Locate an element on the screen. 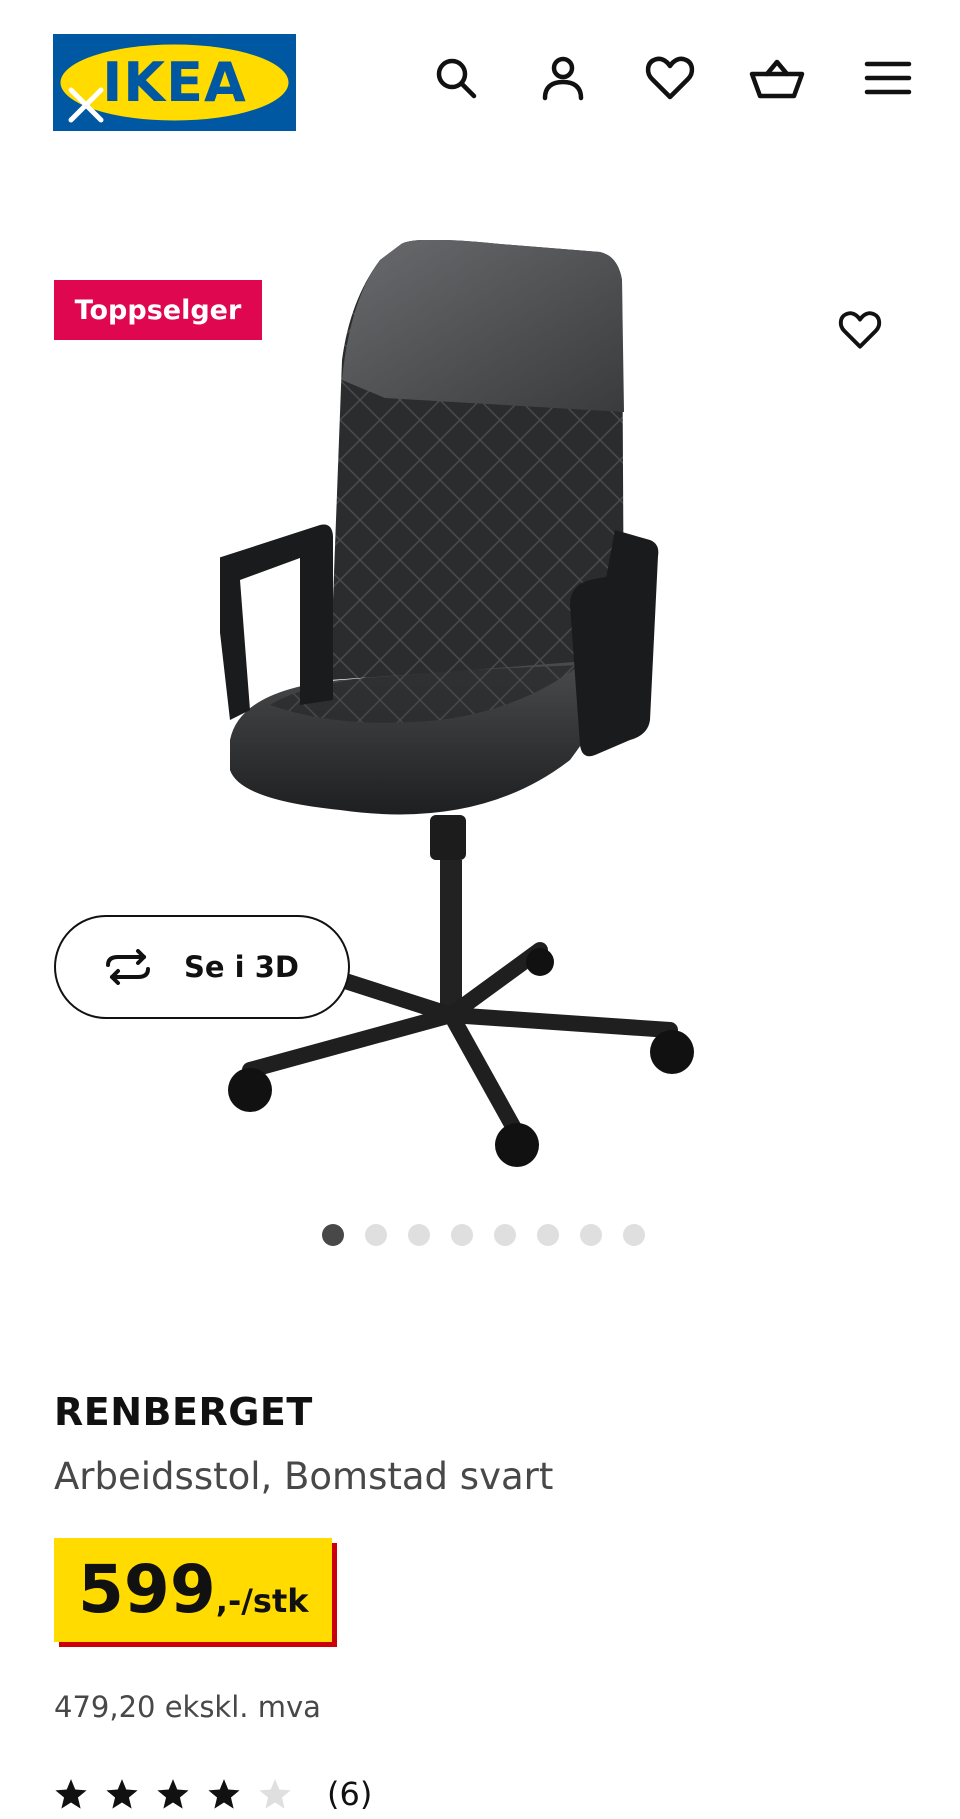  menu-icon is located at coordinates (888, 78).